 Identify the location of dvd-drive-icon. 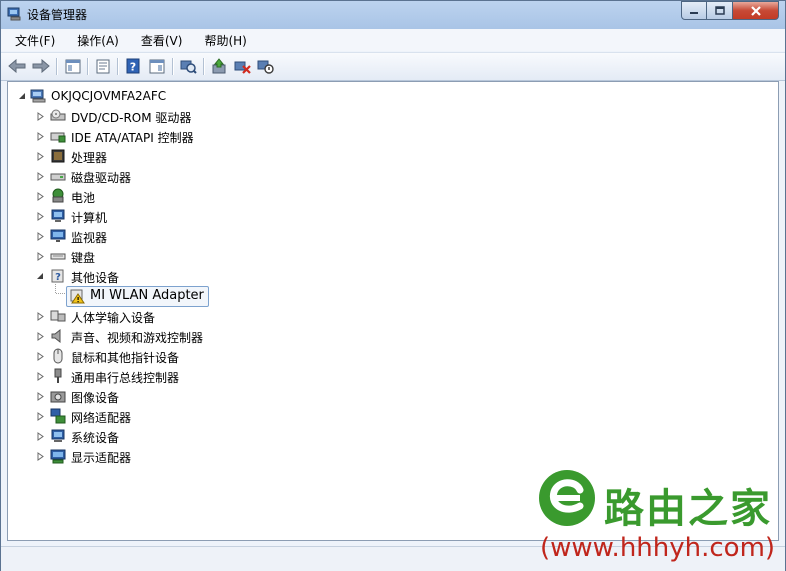
(58, 115).